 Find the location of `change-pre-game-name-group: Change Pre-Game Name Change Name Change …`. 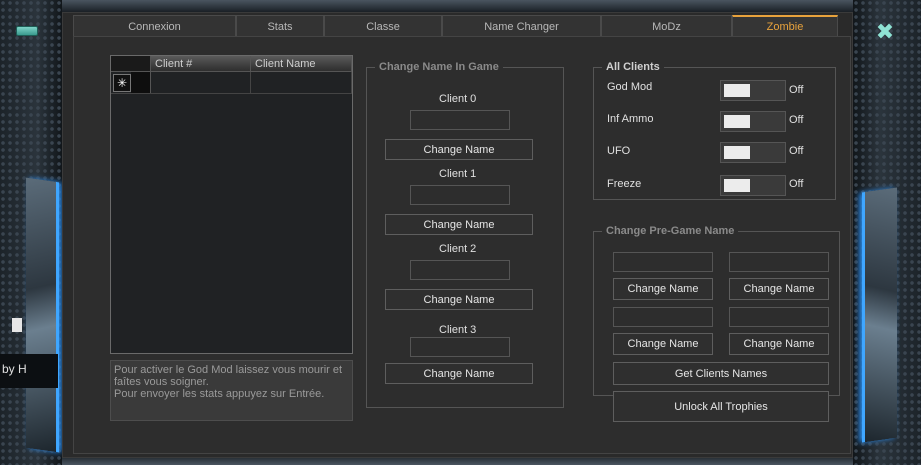

change-pre-game-name-group: Change Pre-Game Name Change Name Change … is located at coordinates (716, 310).